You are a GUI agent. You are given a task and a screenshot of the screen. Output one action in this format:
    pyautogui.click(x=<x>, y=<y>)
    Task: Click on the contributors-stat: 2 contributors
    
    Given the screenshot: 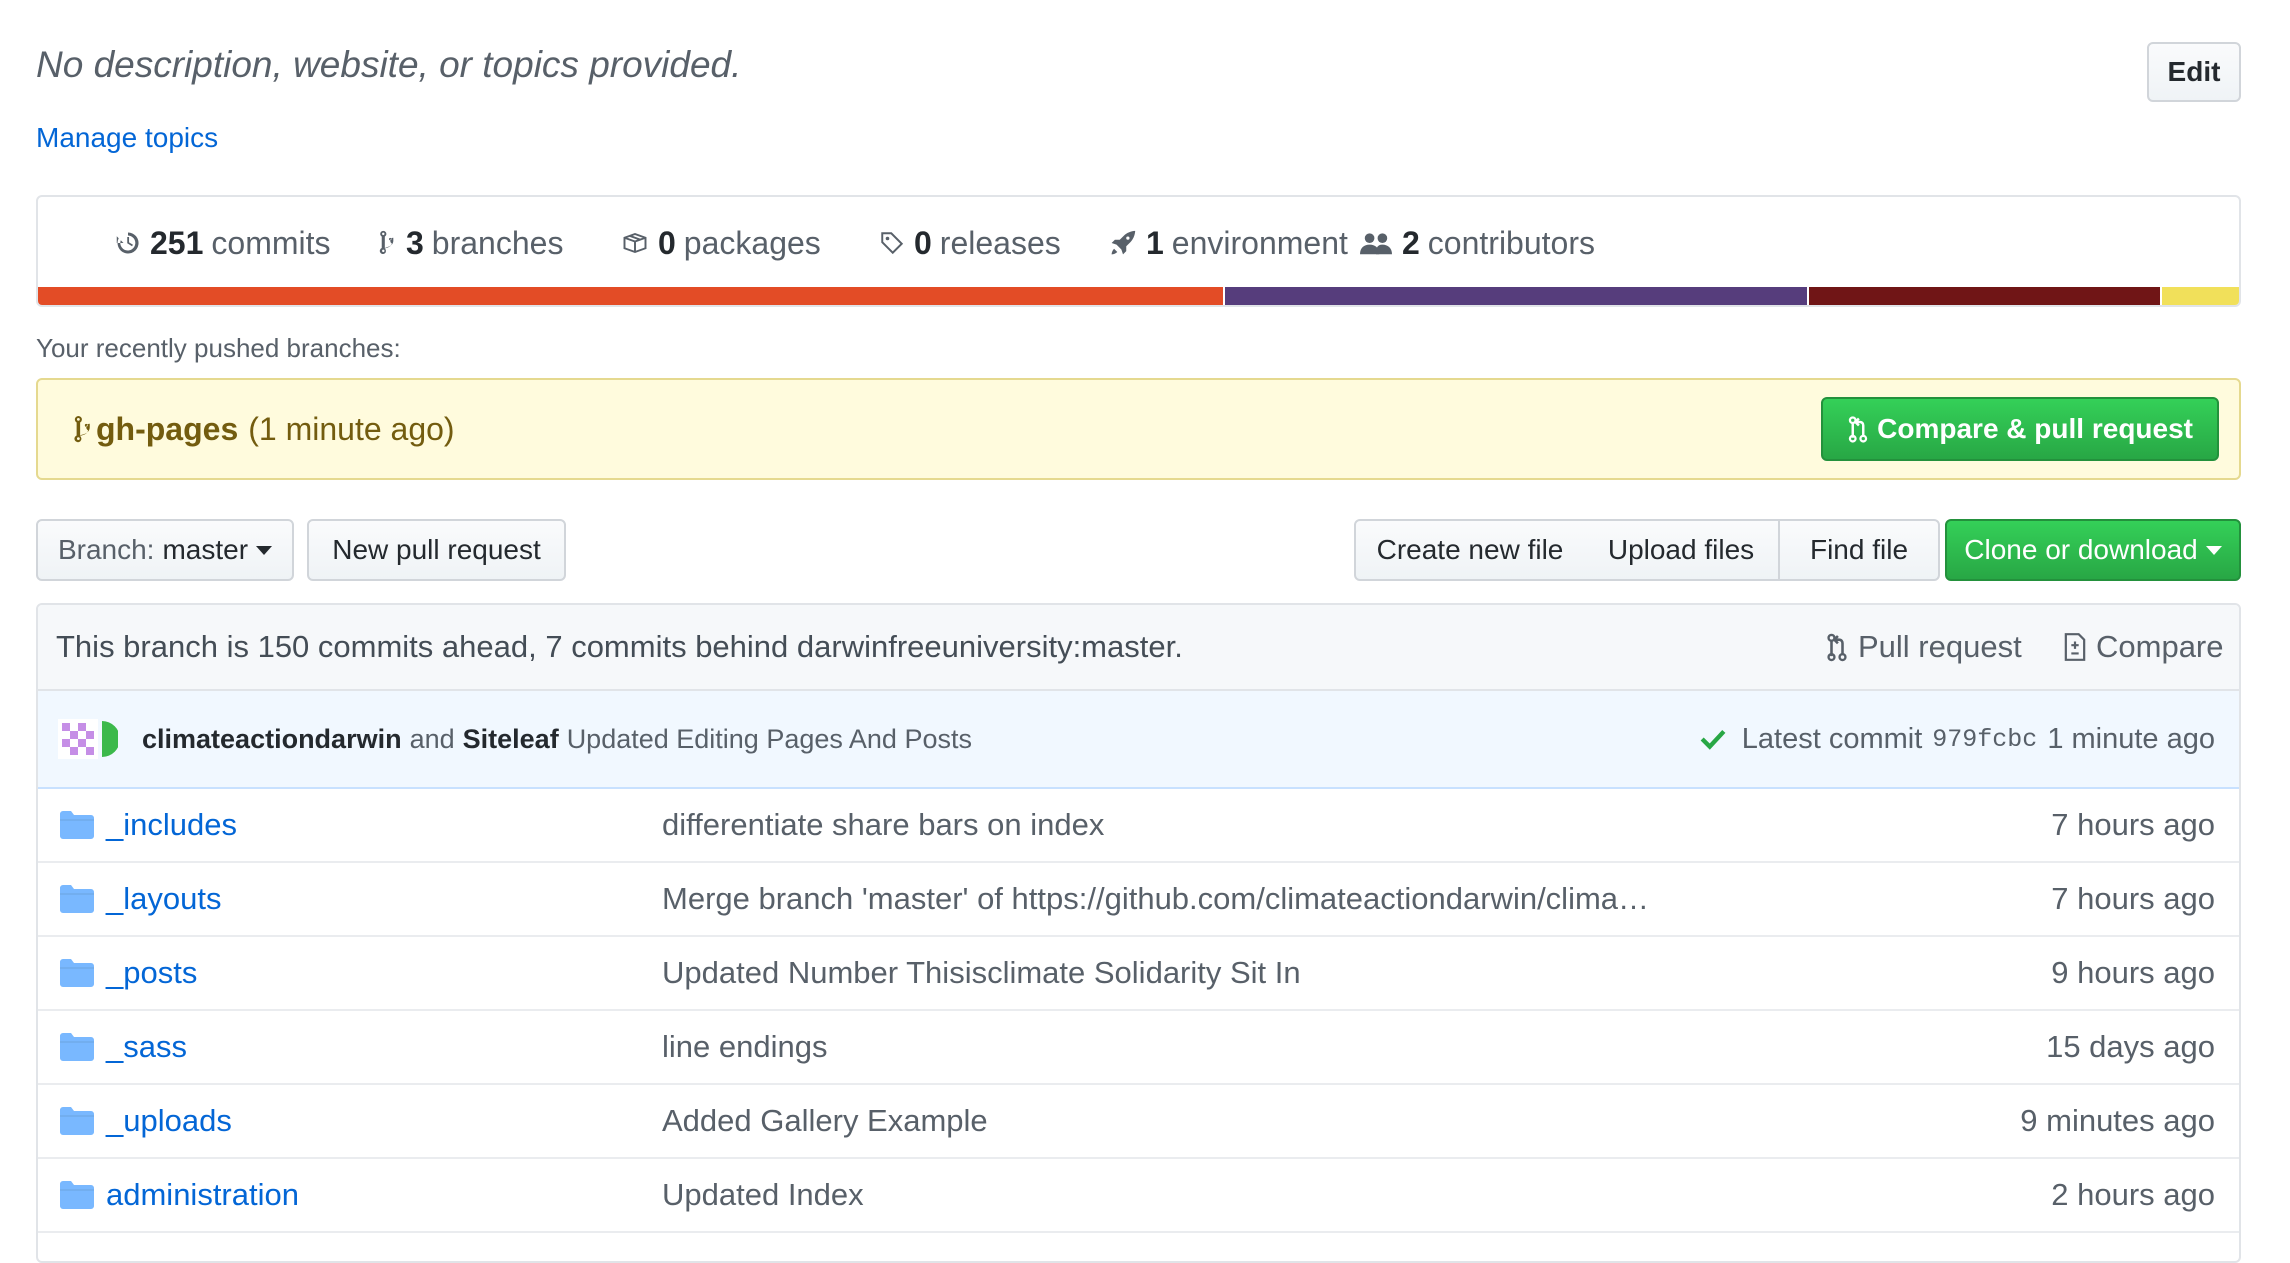 What is the action you would take?
    pyautogui.click(x=1477, y=243)
    